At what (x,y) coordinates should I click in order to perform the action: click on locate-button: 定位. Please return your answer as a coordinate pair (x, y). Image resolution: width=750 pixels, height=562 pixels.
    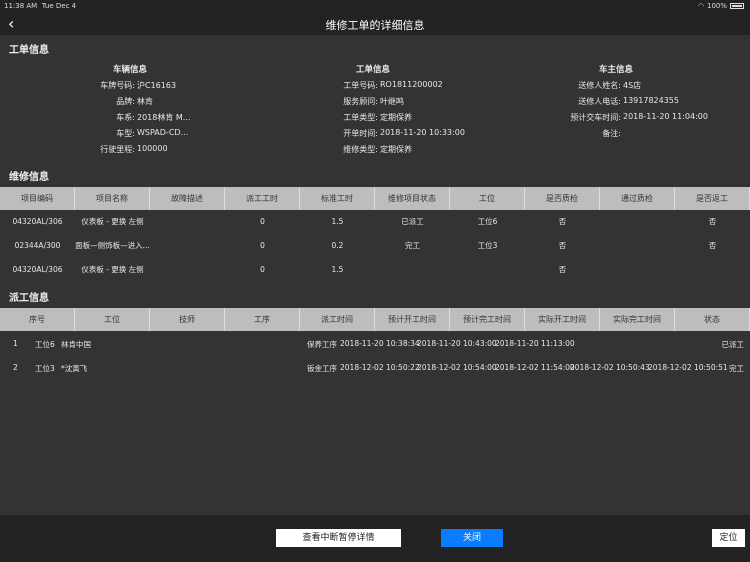
    Looking at the image, I should click on (728, 538).